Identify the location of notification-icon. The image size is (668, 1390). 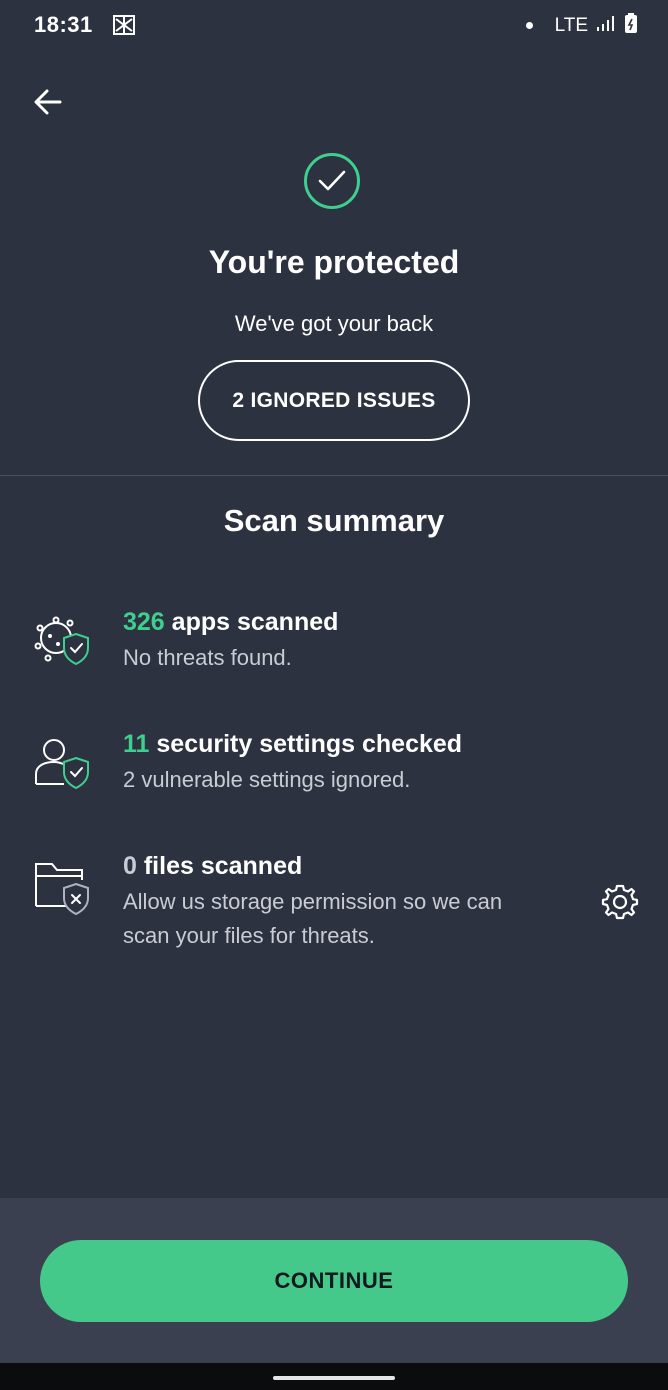
(124, 27).